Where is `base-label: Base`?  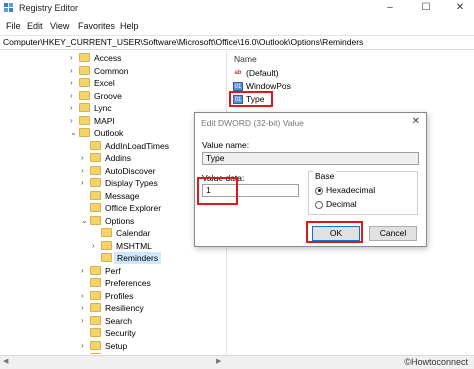
base-label: Base is located at coordinates (325, 176).